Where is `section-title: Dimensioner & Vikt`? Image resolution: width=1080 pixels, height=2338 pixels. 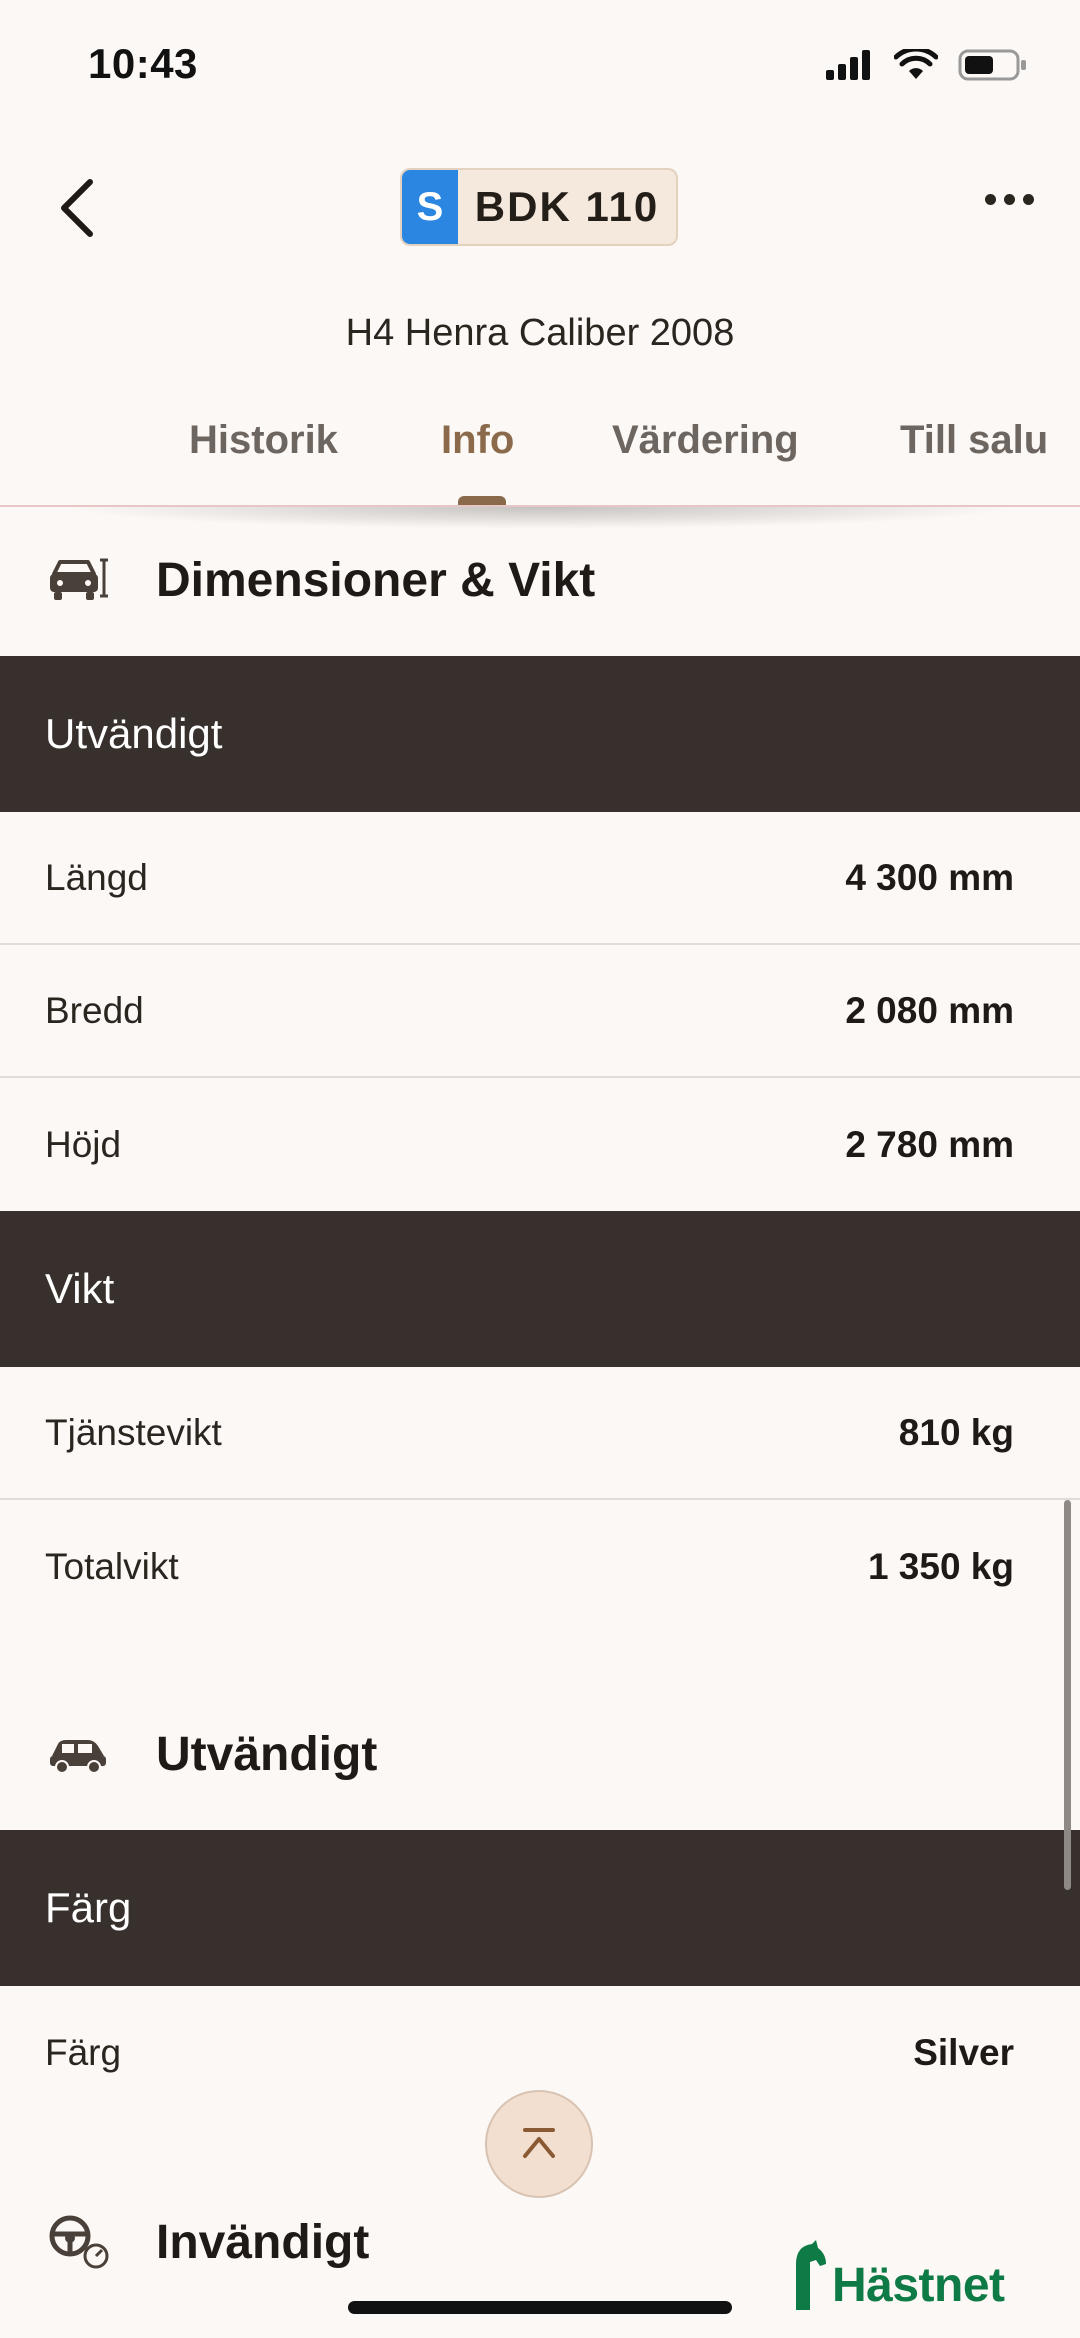 section-title: Dimensioner & Vikt is located at coordinates (376, 580).